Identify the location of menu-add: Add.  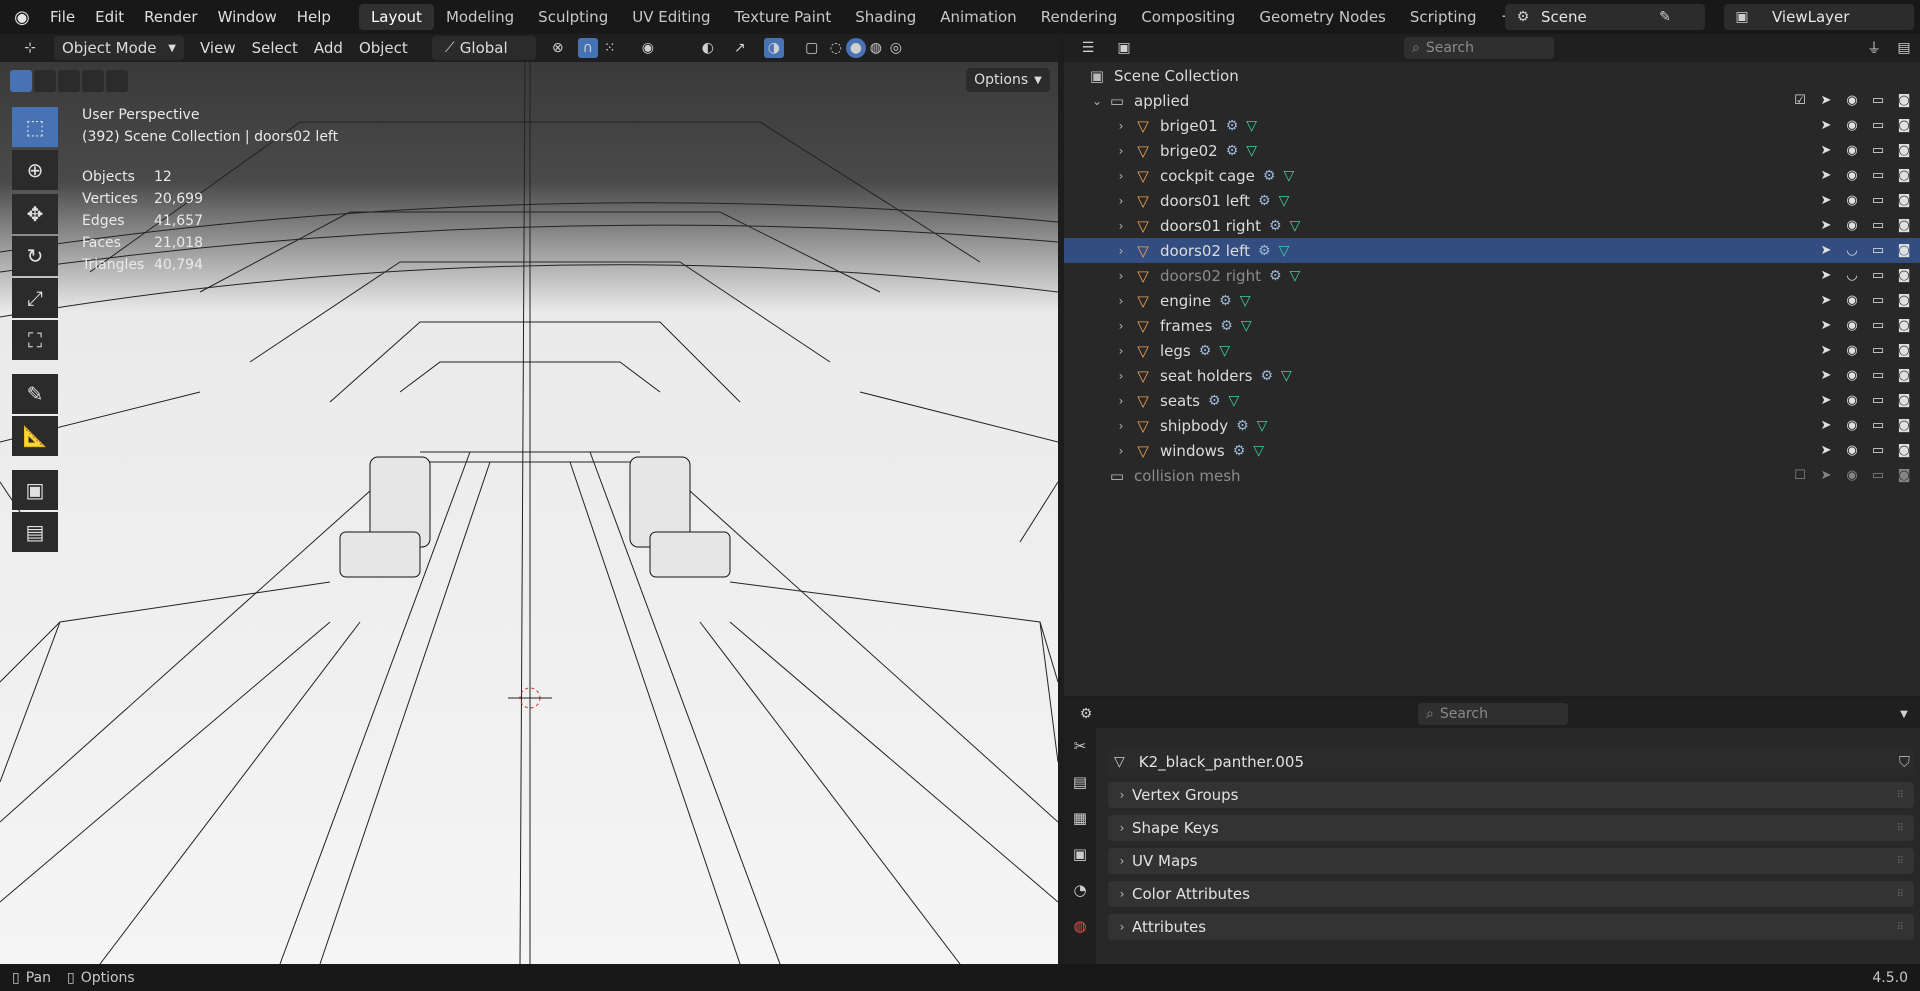
(328, 48).